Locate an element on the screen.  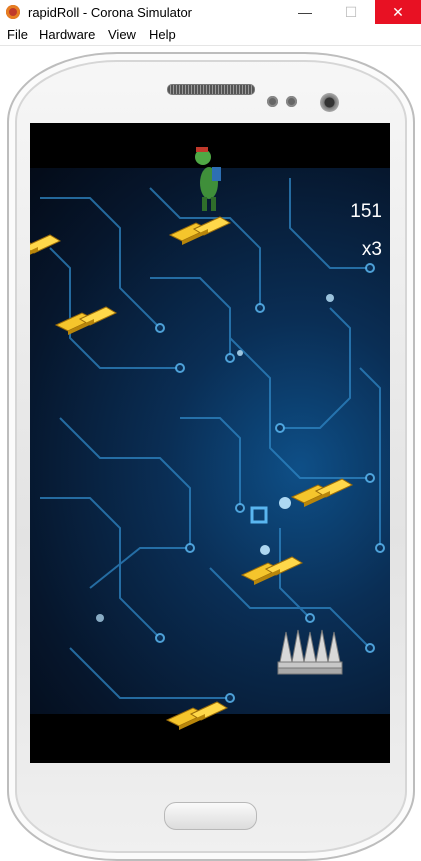
maximize-button: ☐ is located at coordinates (351, 12).